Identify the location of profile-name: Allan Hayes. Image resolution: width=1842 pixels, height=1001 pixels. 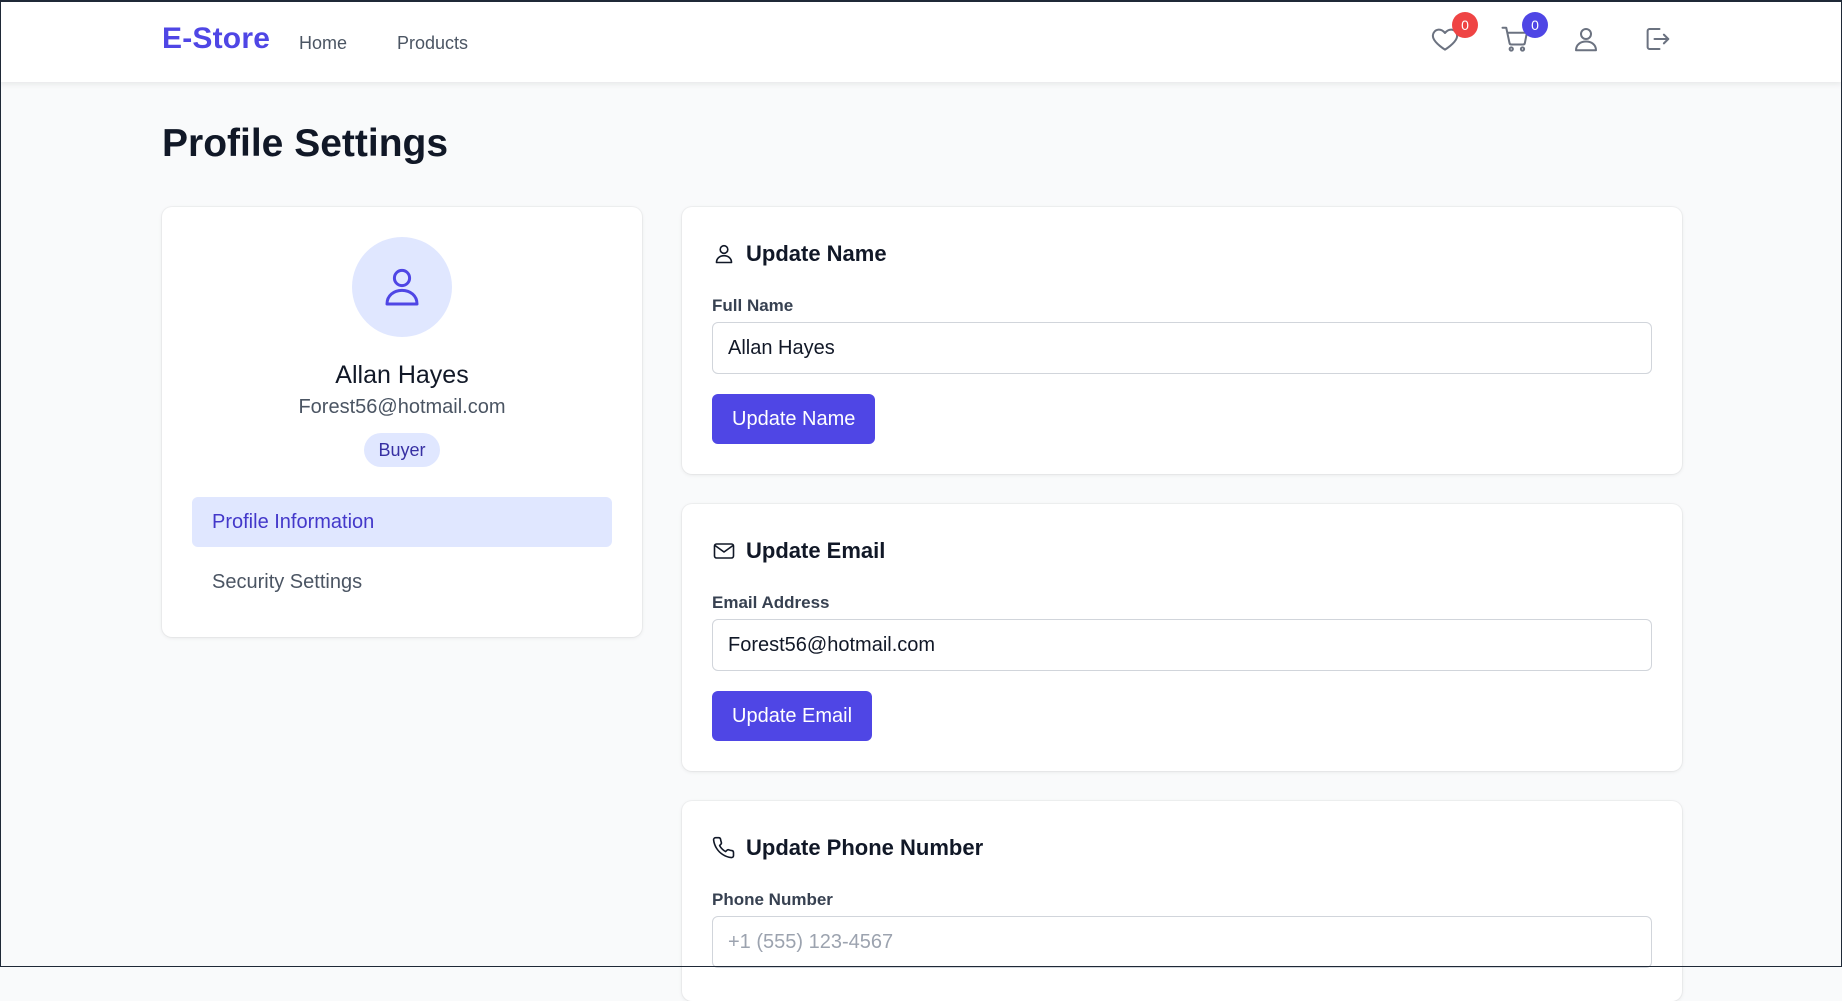
(402, 375).